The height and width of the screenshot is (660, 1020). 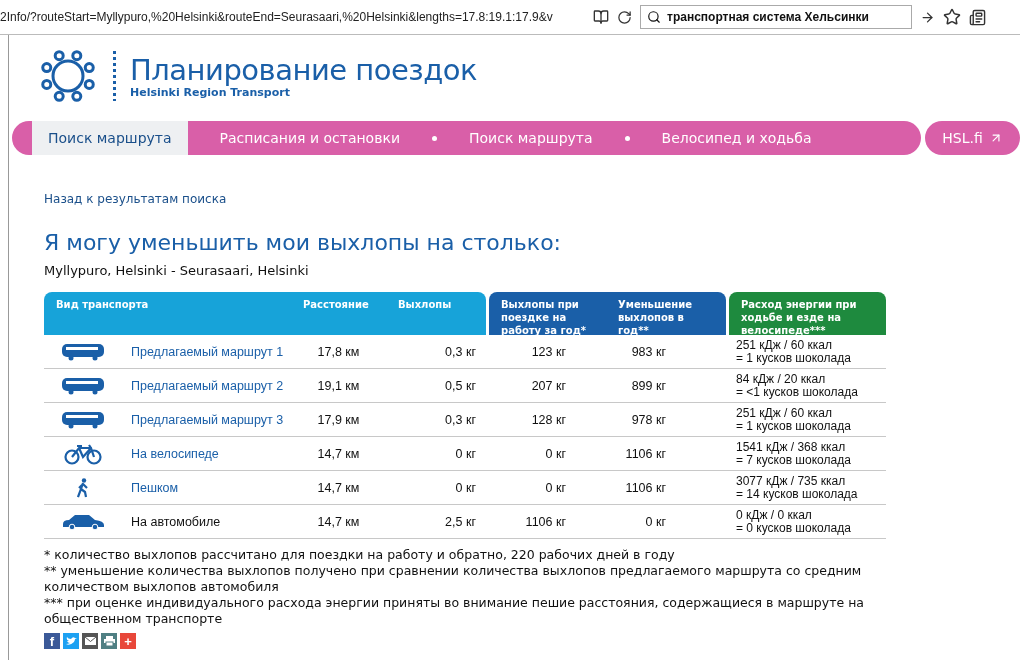 What do you see at coordinates (776, 17) in the screenshot?
I see `search-field: транспортная система Хельсинки` at bounding box center [776, 17].